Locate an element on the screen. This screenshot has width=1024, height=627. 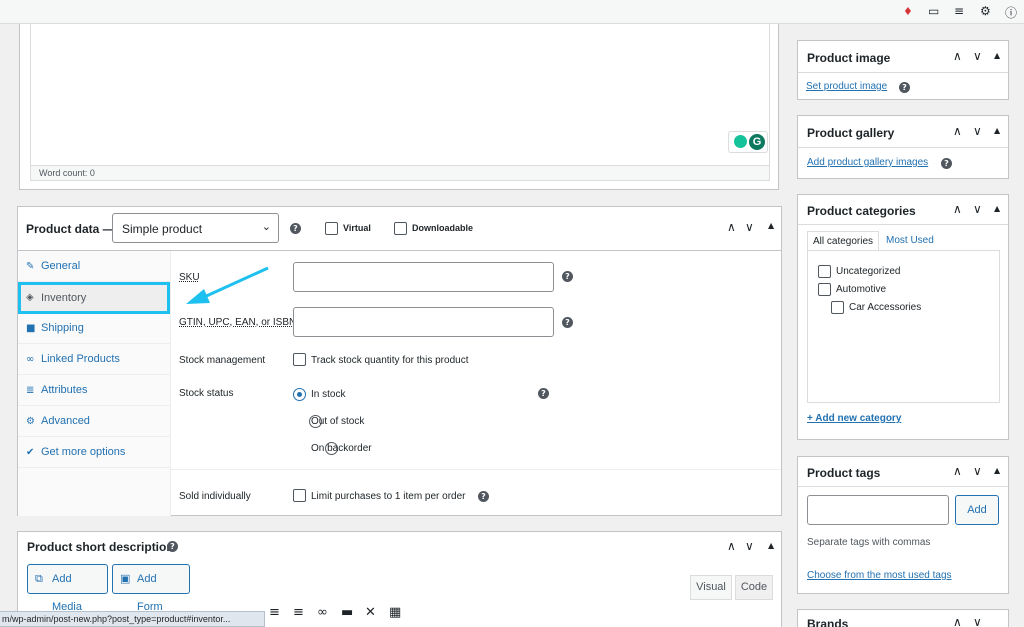
divider is located at coordinates (476, 469).